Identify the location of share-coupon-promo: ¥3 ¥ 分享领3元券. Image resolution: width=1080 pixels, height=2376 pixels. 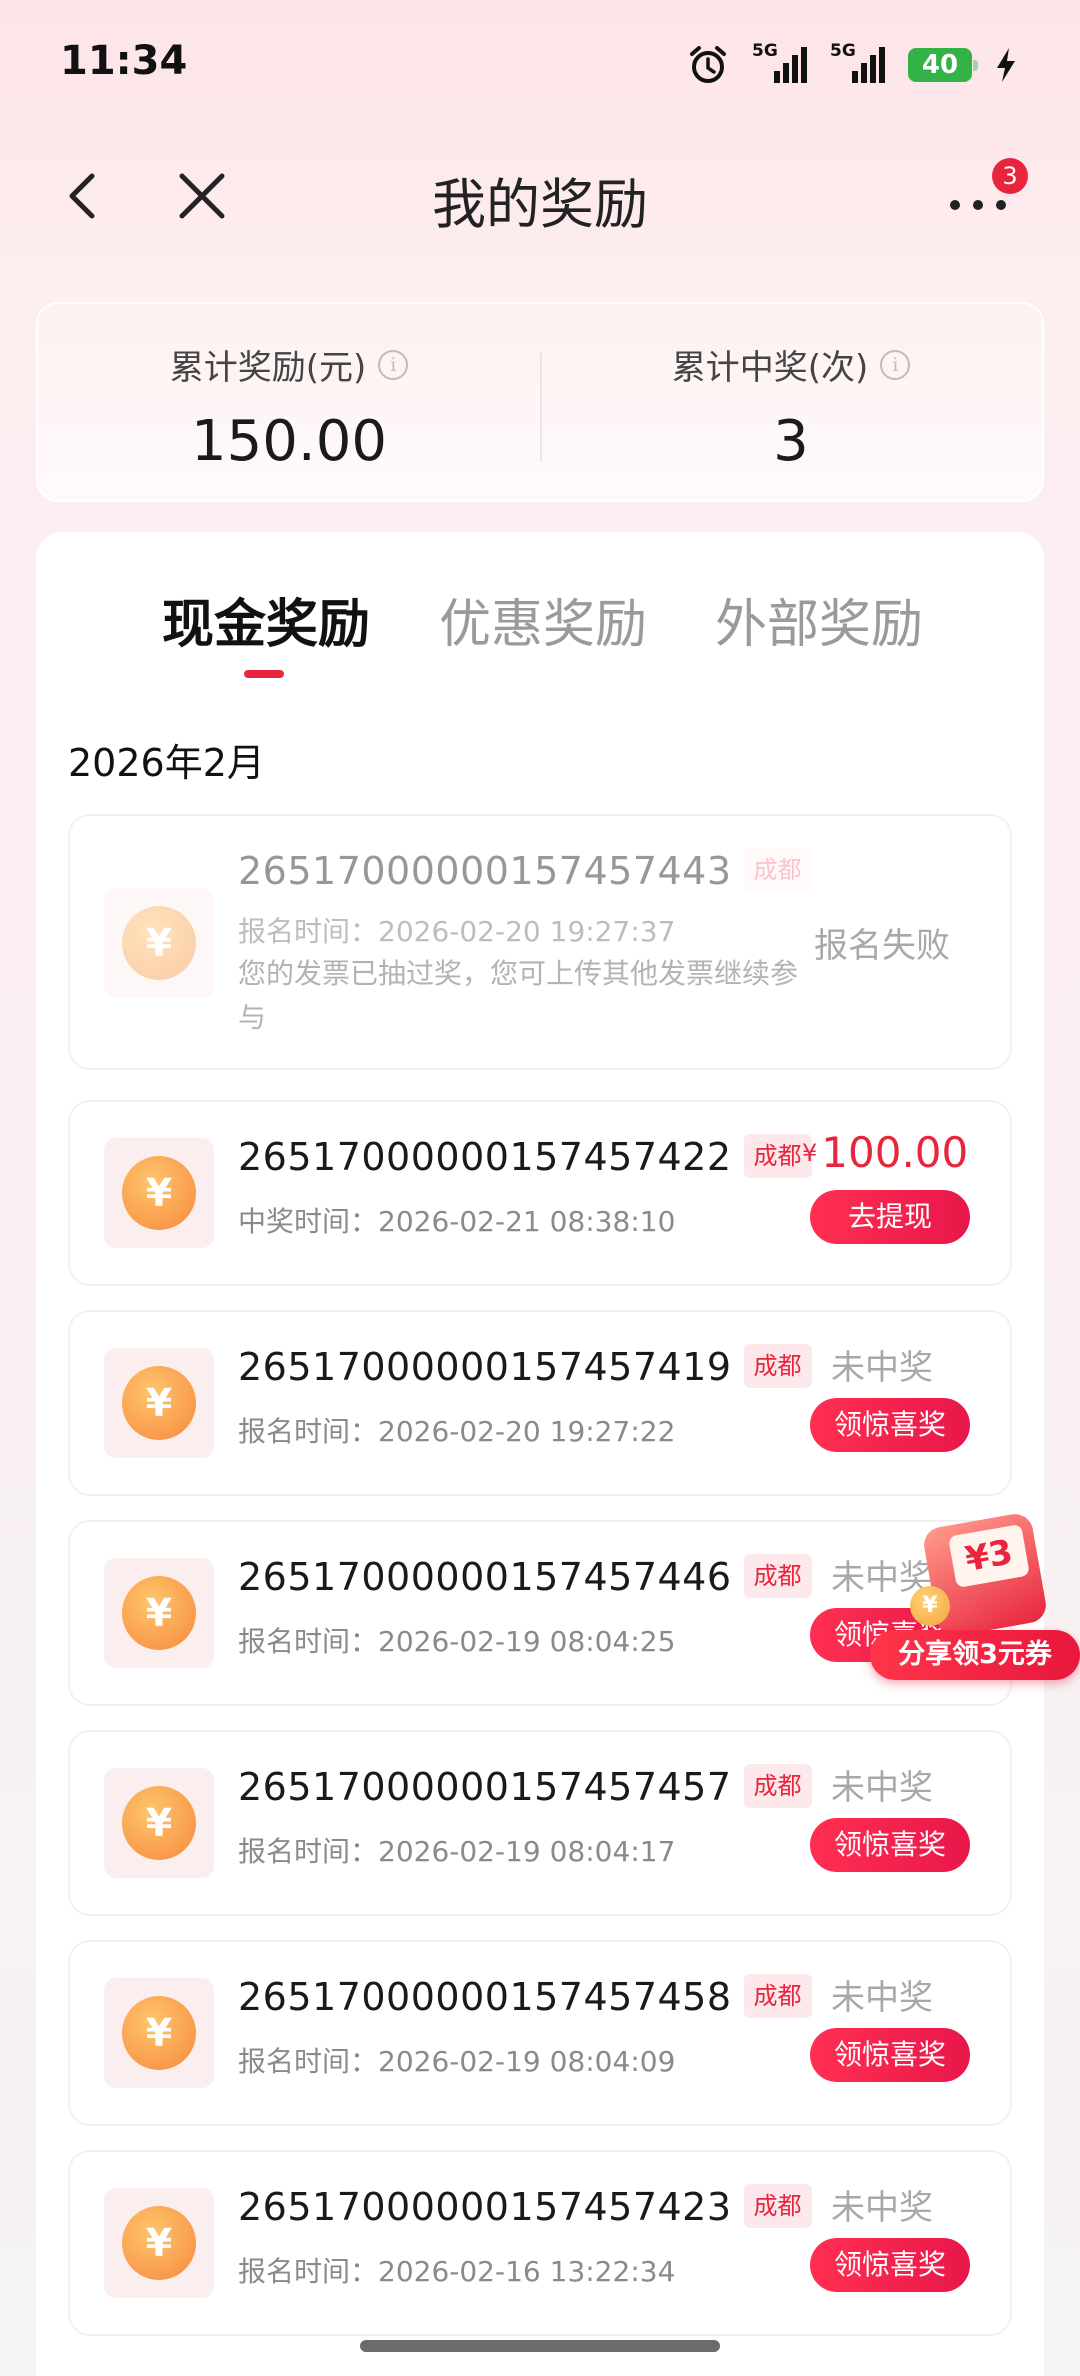
(975, 1598).